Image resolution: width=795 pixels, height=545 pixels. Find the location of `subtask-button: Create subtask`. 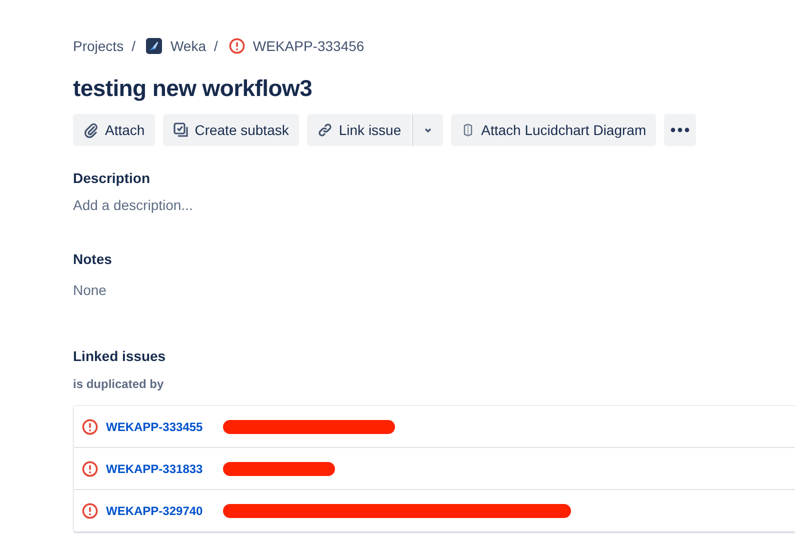

subtask-button: Create subtask is located at coordinates (230, 130).